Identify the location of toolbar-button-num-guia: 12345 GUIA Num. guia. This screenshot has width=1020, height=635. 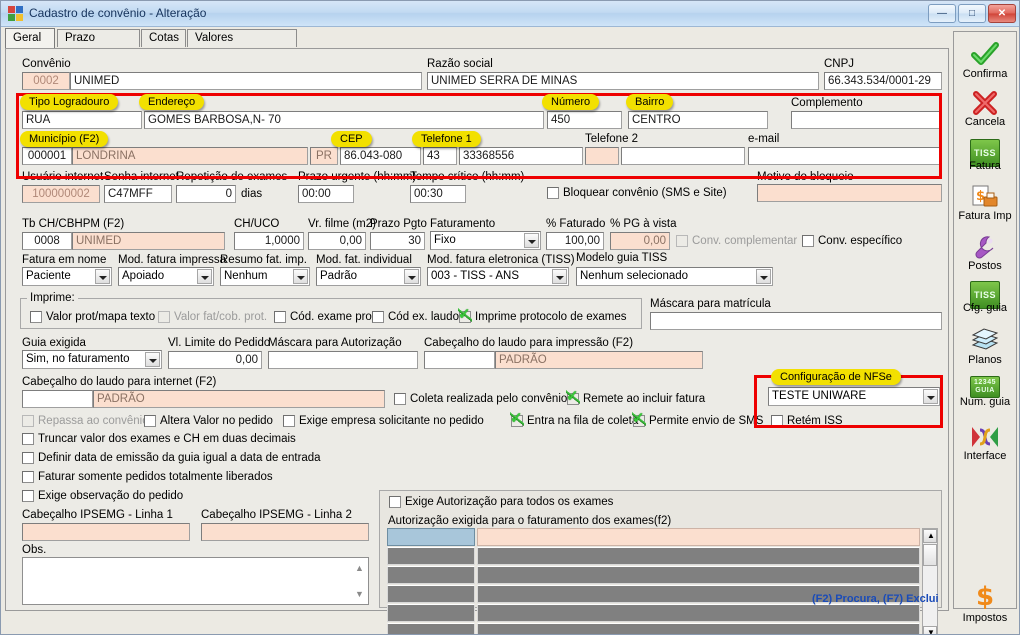
(985, 390).